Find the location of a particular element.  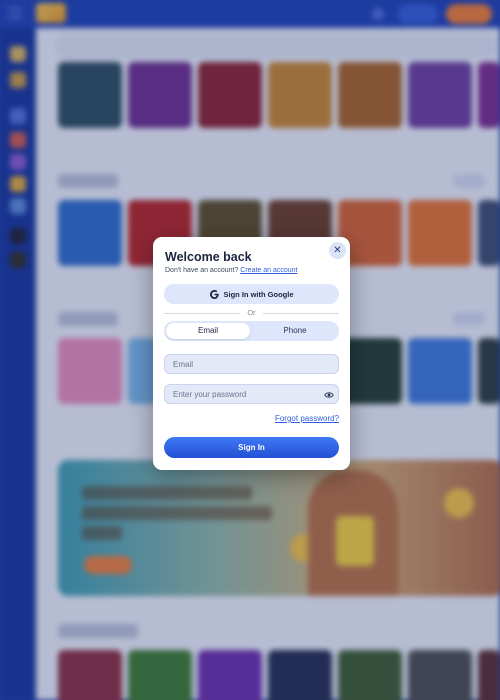

google-button-label: Sign In with Google is located at coordinates (258, 294).